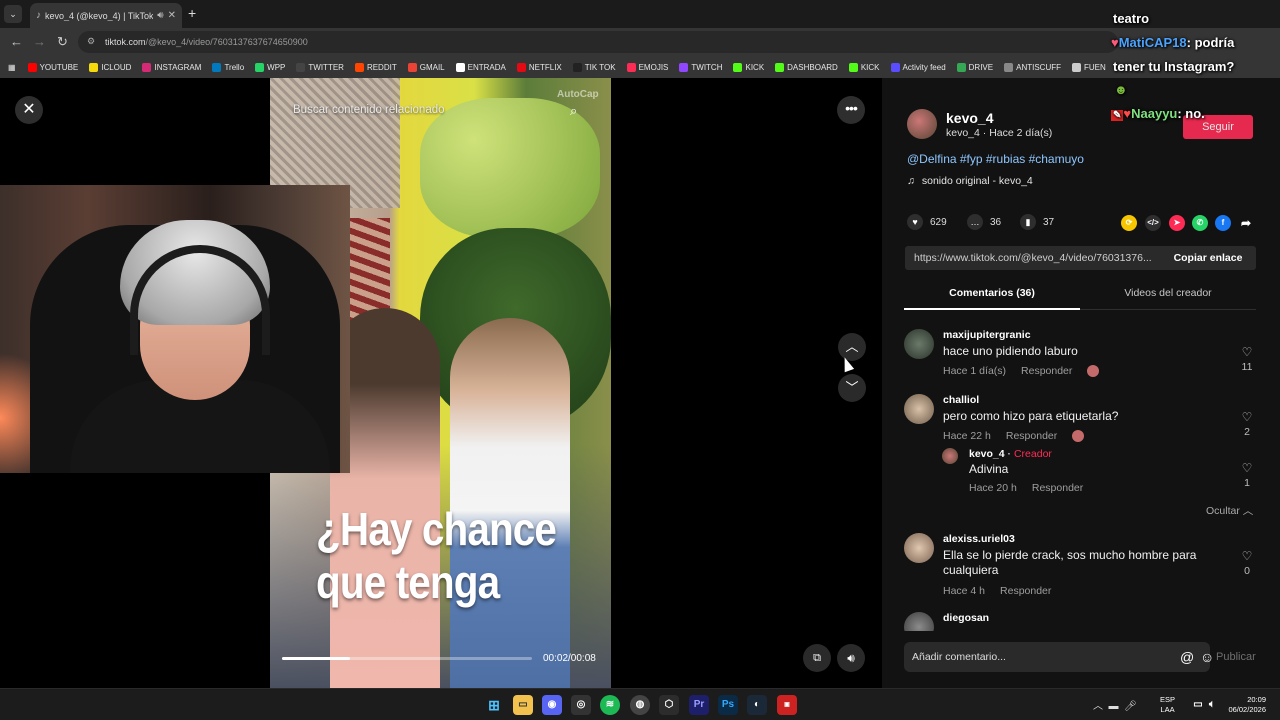 Image resolution: width=1280 pixels, height=720 pixels. Describe the element at coordinates (1200, 223) in the screenshot. I see `whatsapp-icon: ✆` at that location.